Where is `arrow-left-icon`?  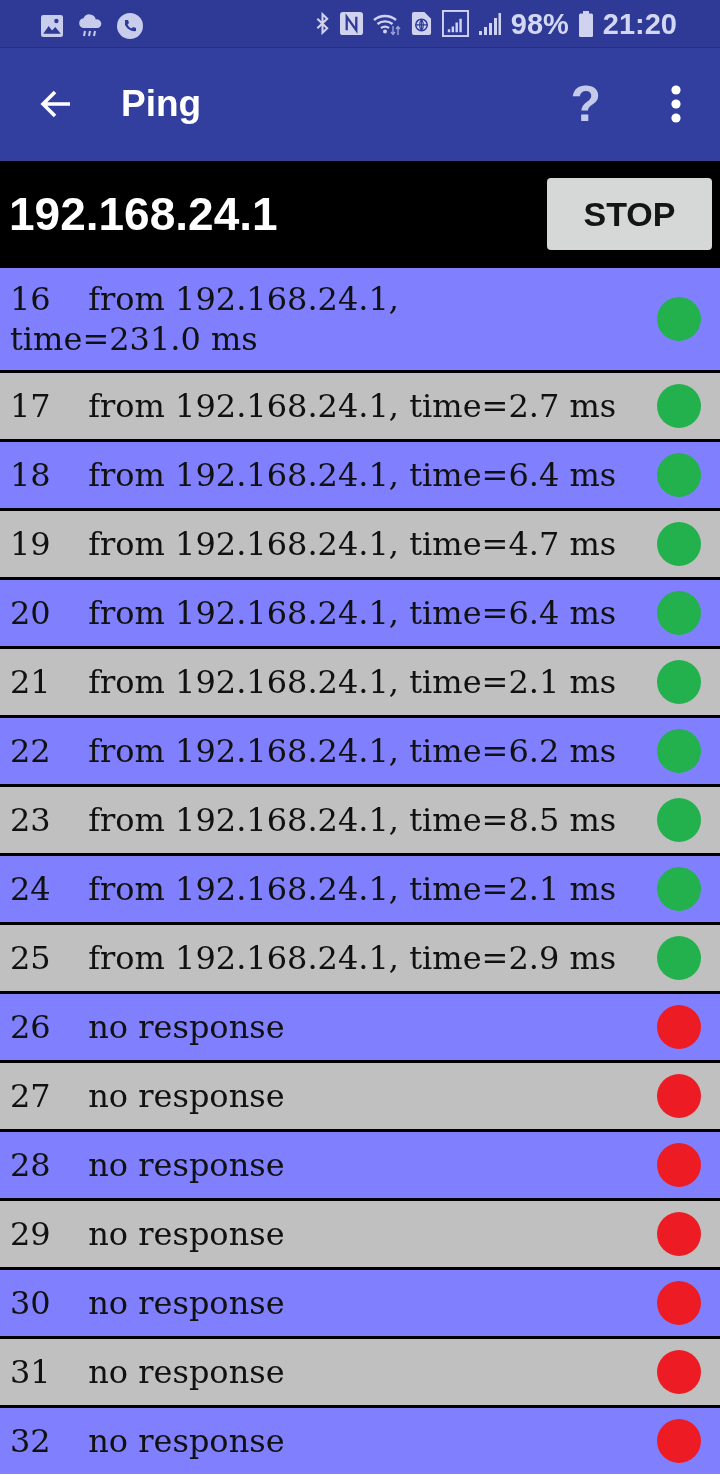 arrow-left-icon is located at coordinates (56, 104).